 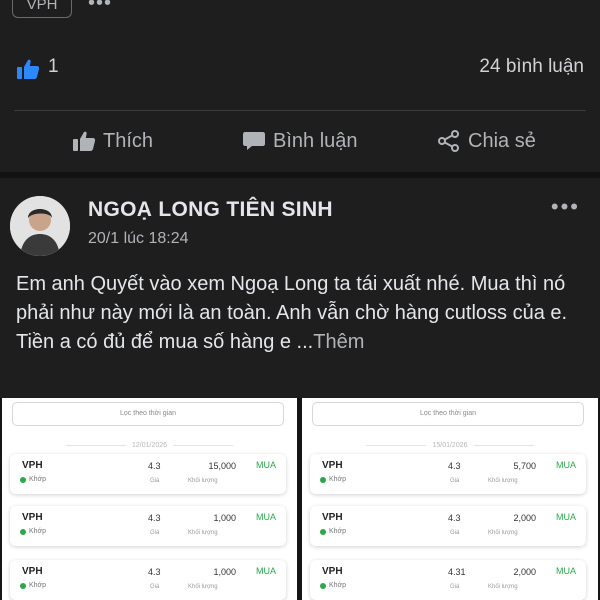 I want to click on action-bar: Thích Bình luận Chia sẻ, so click(x=300, y=141).